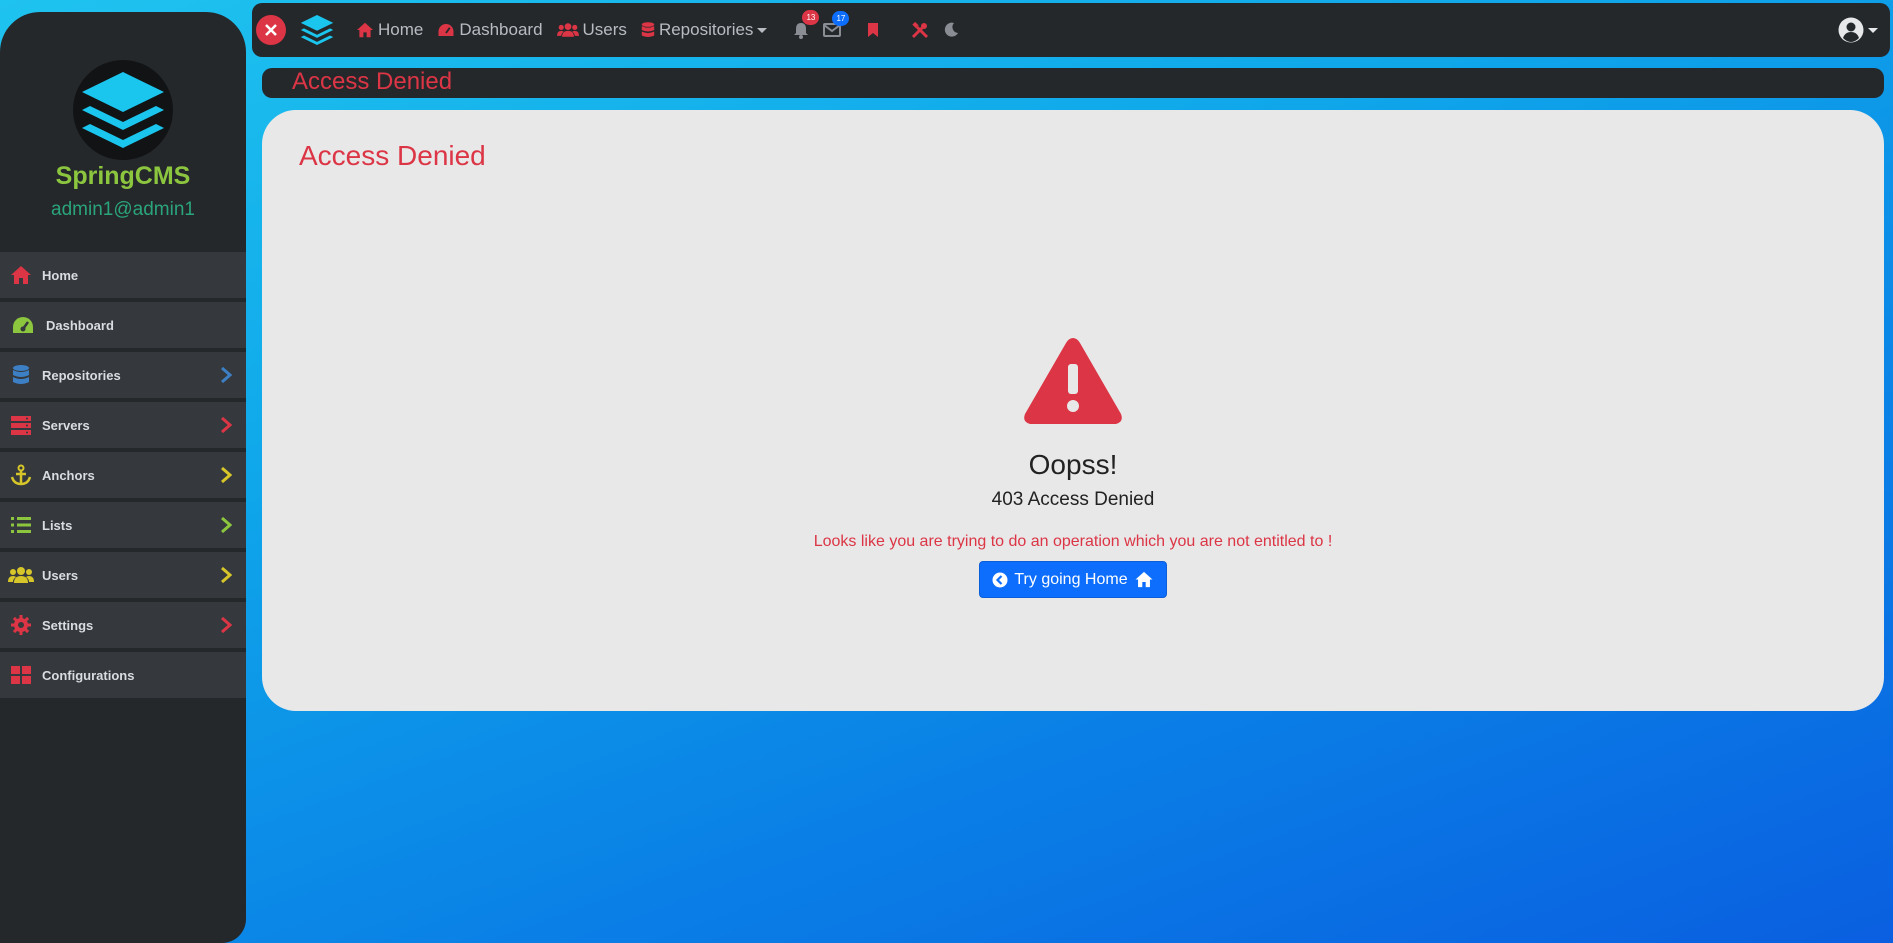 This screenshot has height=943, width=1893. I want to click on sidebar-item-label: Servers, so click(66, 425).